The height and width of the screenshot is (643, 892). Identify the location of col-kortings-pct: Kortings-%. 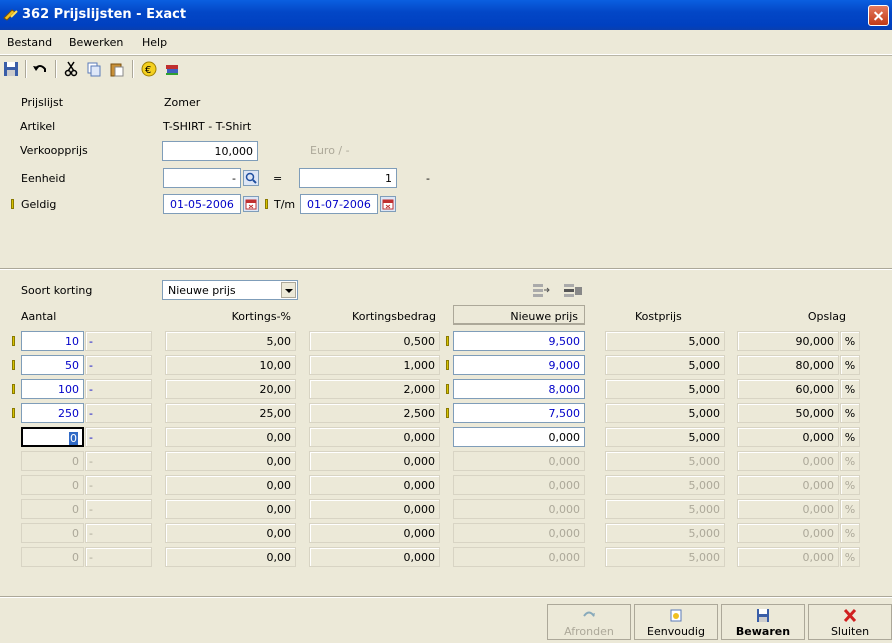
(261, 316).